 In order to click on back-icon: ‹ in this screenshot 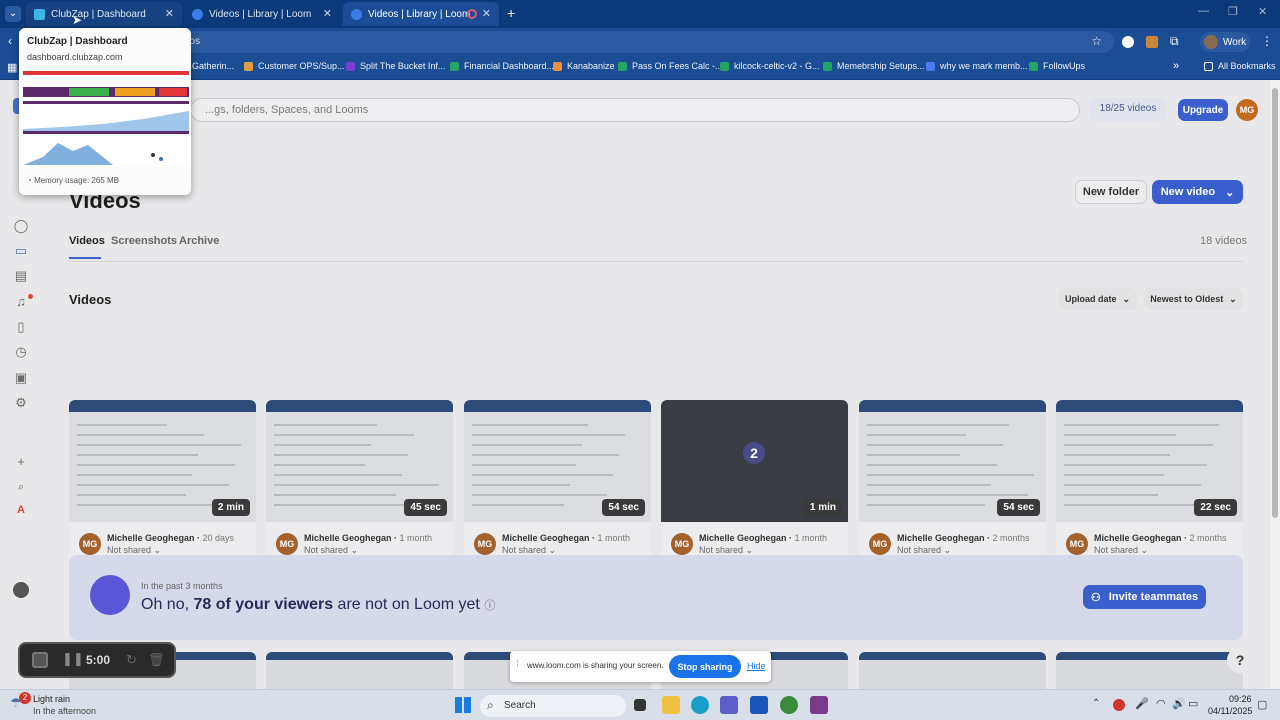, I will do `click(10, 41)`.